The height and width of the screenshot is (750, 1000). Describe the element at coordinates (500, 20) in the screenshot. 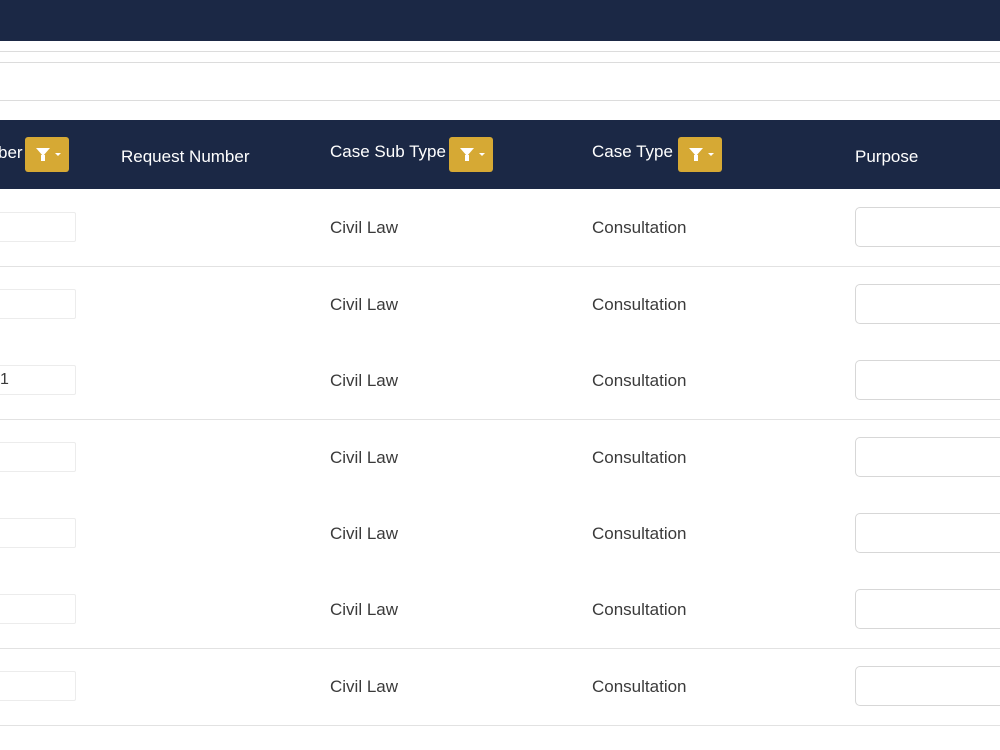

I see `top-navigation-bar` at that location.